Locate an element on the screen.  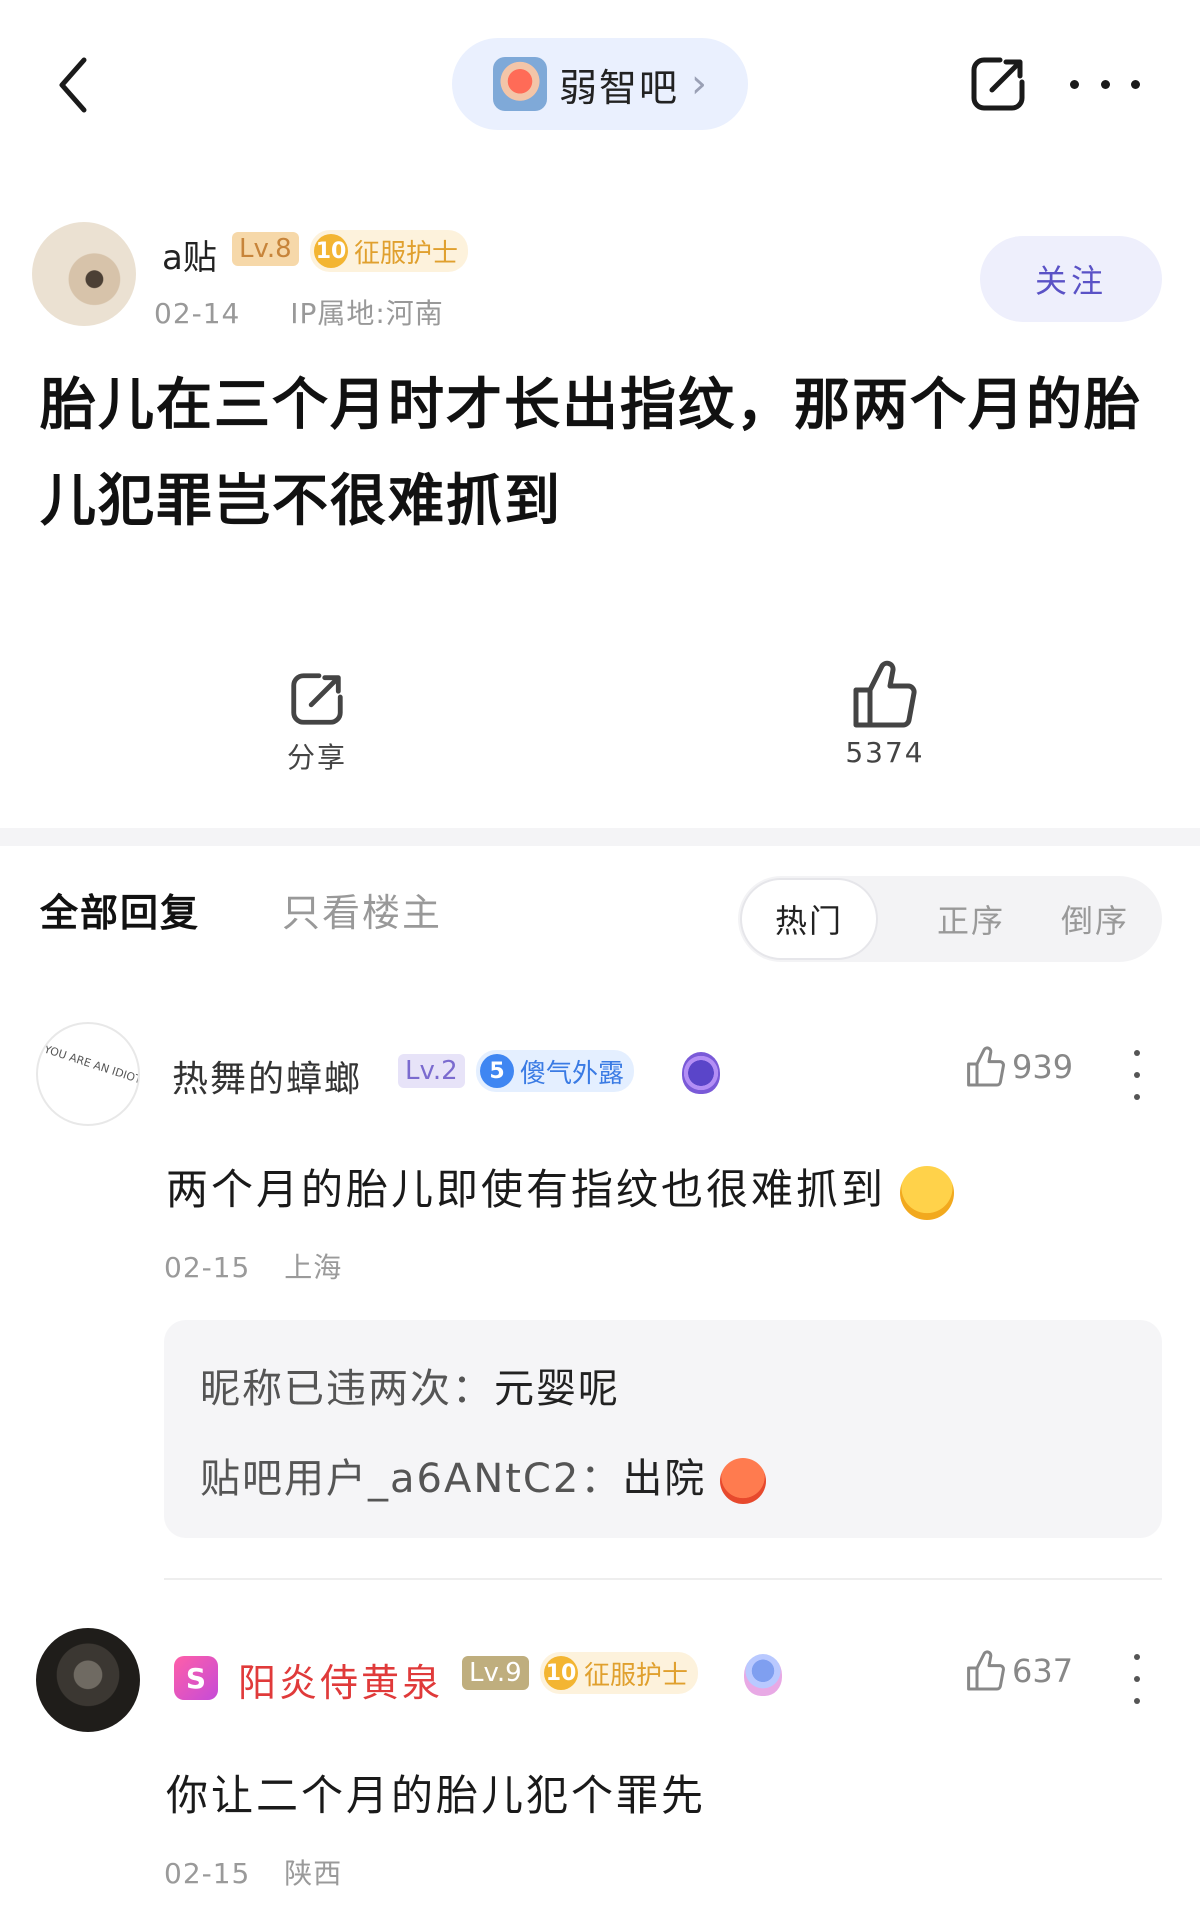
forum-name: 弱智吧 is located at coordinates (618, 87).